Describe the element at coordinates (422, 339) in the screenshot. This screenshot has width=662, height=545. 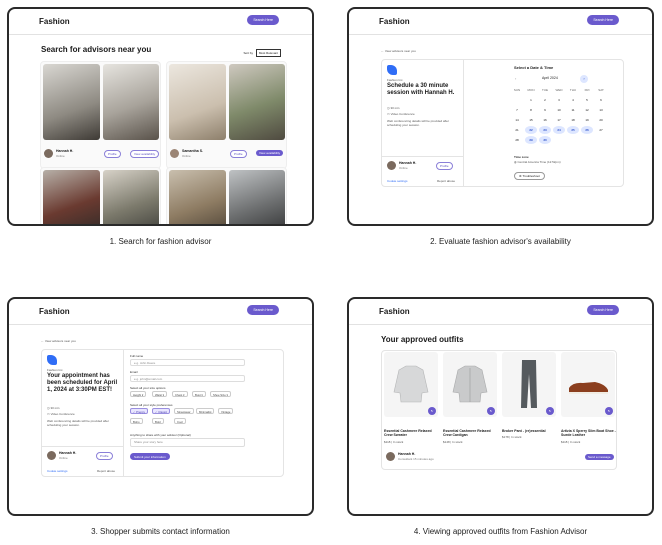
I see `page-title: Your approved outfits` at that location.